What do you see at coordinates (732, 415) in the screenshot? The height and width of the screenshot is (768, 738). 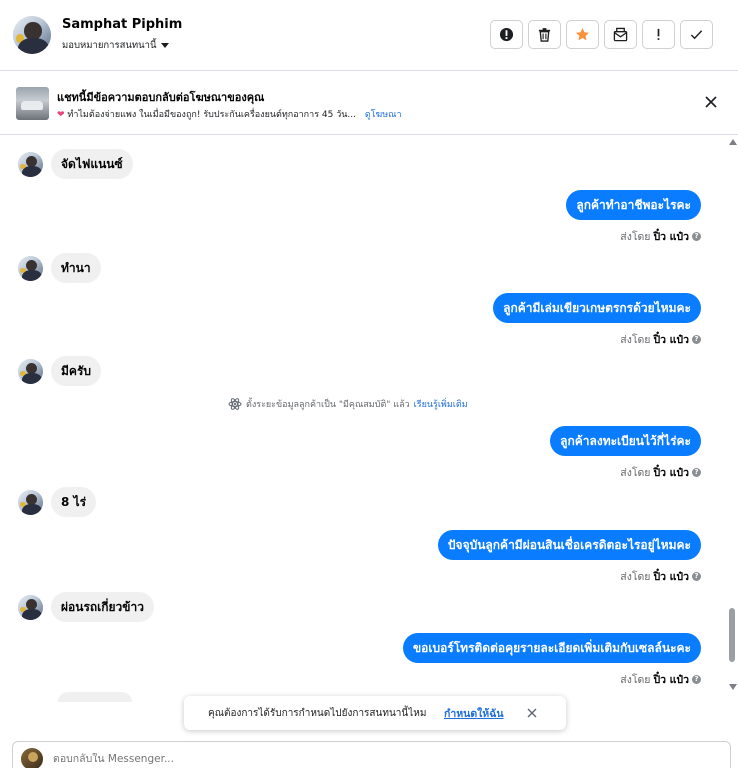 I see `scrollbar` at bounding box center [732, 415].